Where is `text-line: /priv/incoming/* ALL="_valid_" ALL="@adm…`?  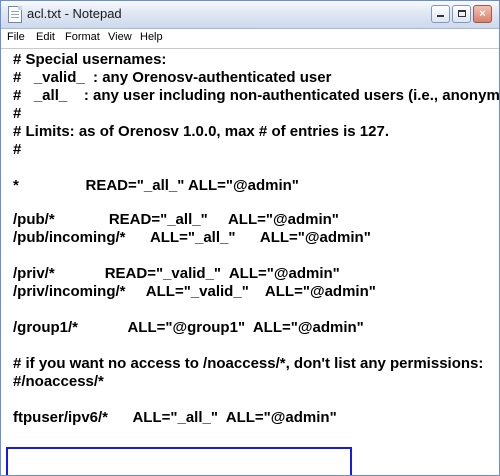 text-line: /priv/incoming/* ALL="_valid_" ALL="@adm… is located at coordinates (194, 291).